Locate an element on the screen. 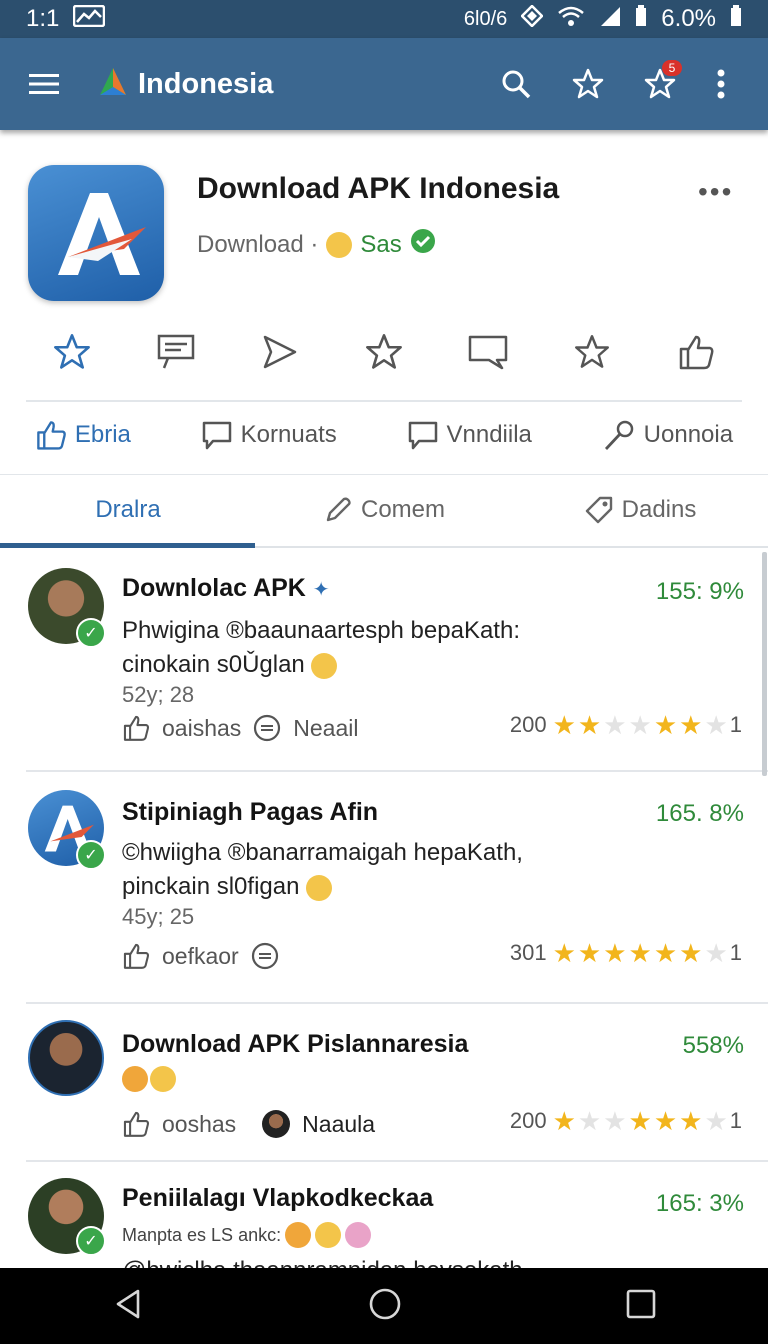  recents-square-icon is located at coordinates (641, 1303).